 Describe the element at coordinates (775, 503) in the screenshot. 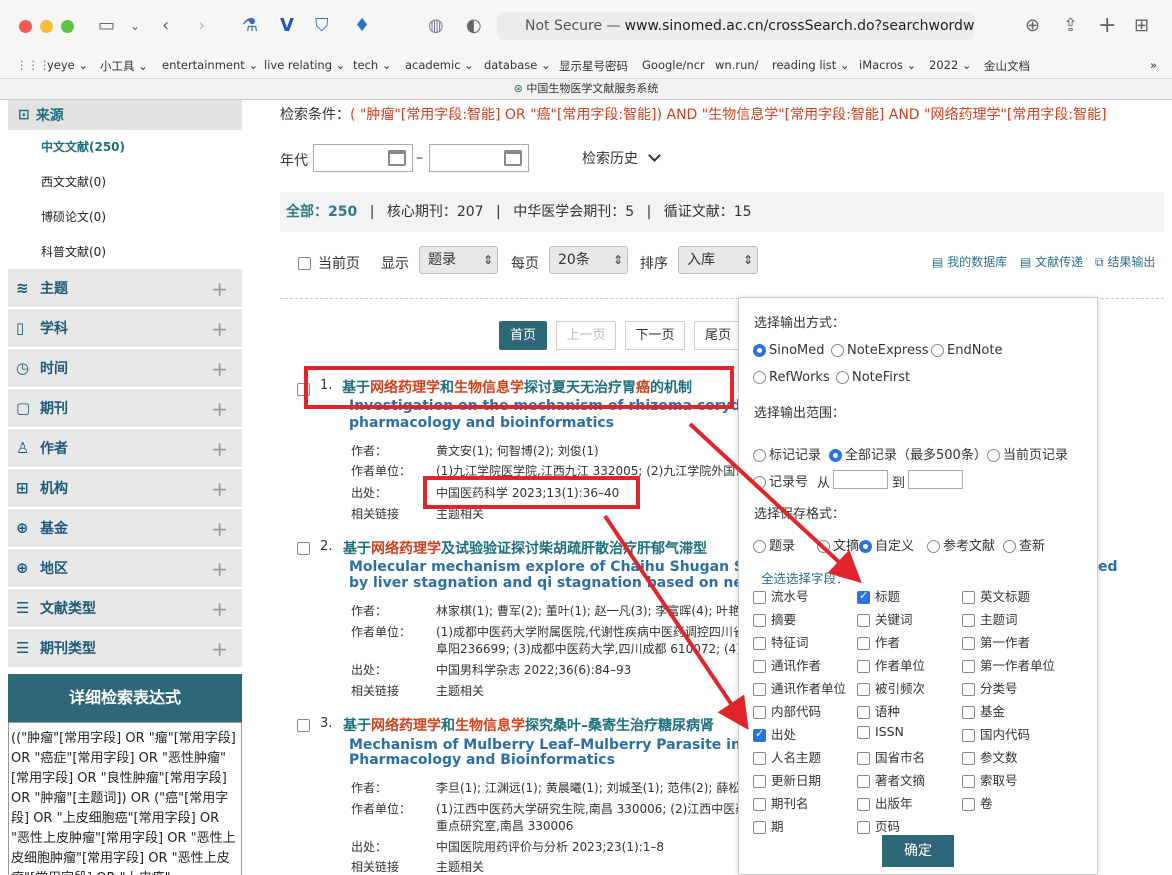

I see `arrow-to-title-field` at that location.